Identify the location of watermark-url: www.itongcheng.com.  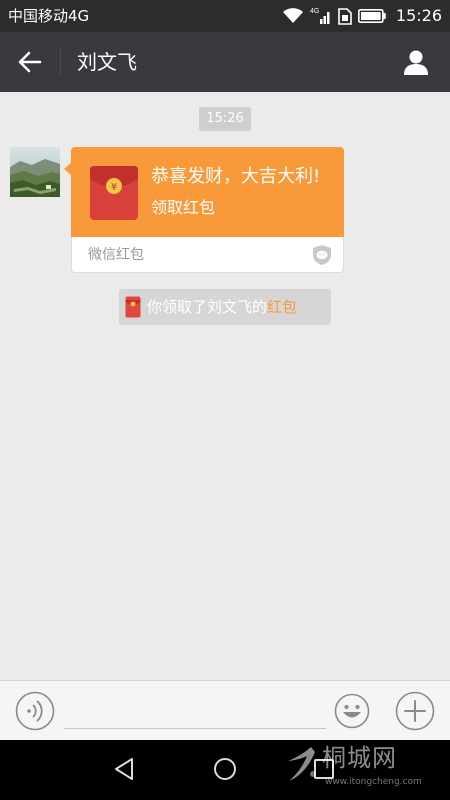
(373, 782).